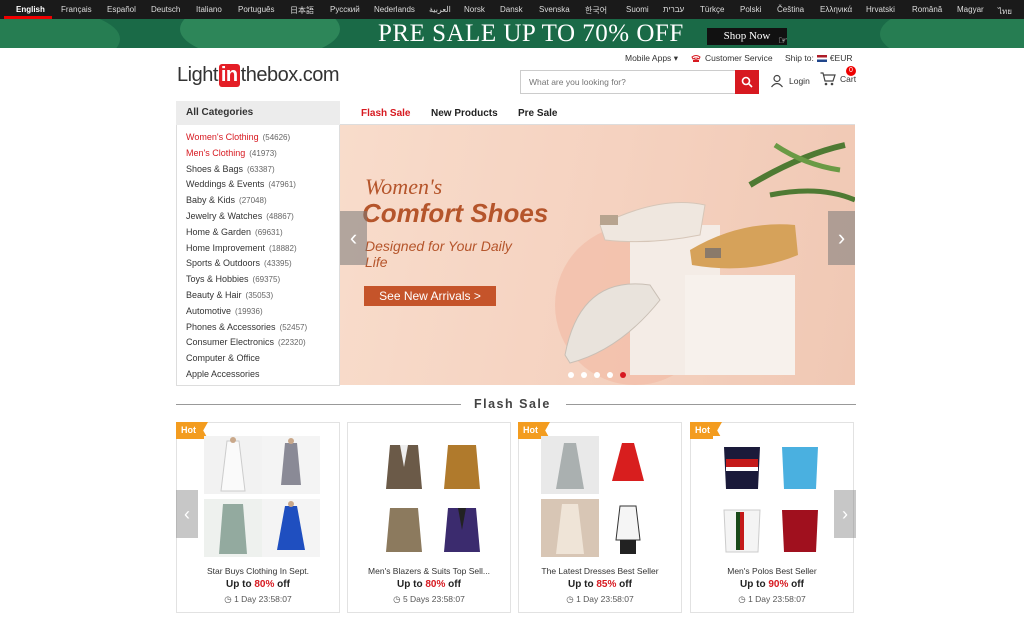 The image size is (1024, 619). What do you see at coordinates (246, 296) in the screenshot?
I see `category-item: Beauty & Hair (35053)` at bounding box center [246, 296].